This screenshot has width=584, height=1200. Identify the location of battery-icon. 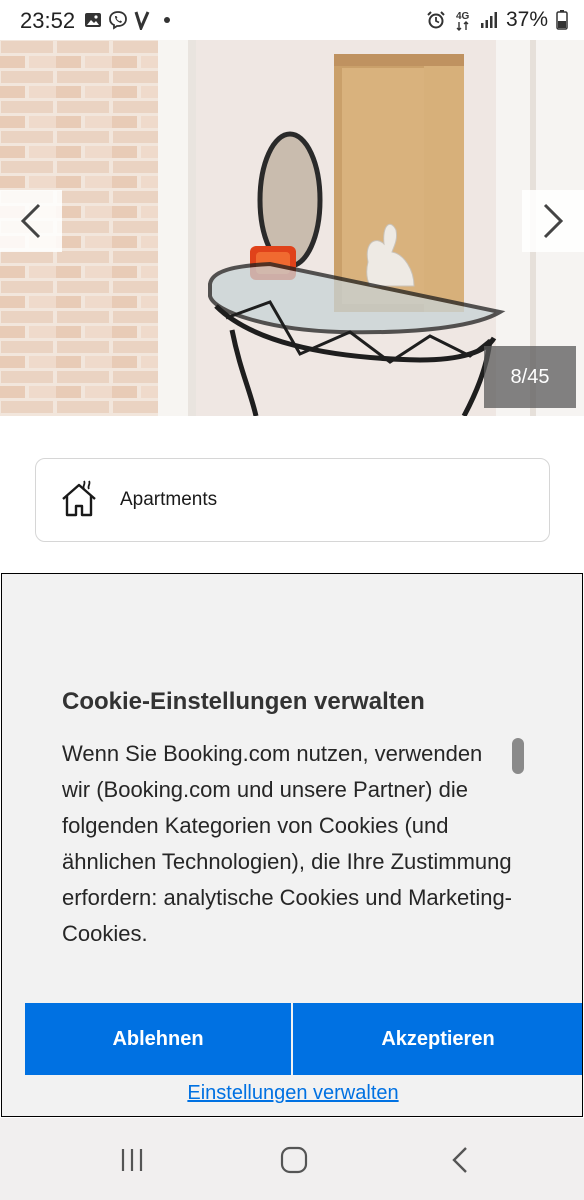
(562, 20).